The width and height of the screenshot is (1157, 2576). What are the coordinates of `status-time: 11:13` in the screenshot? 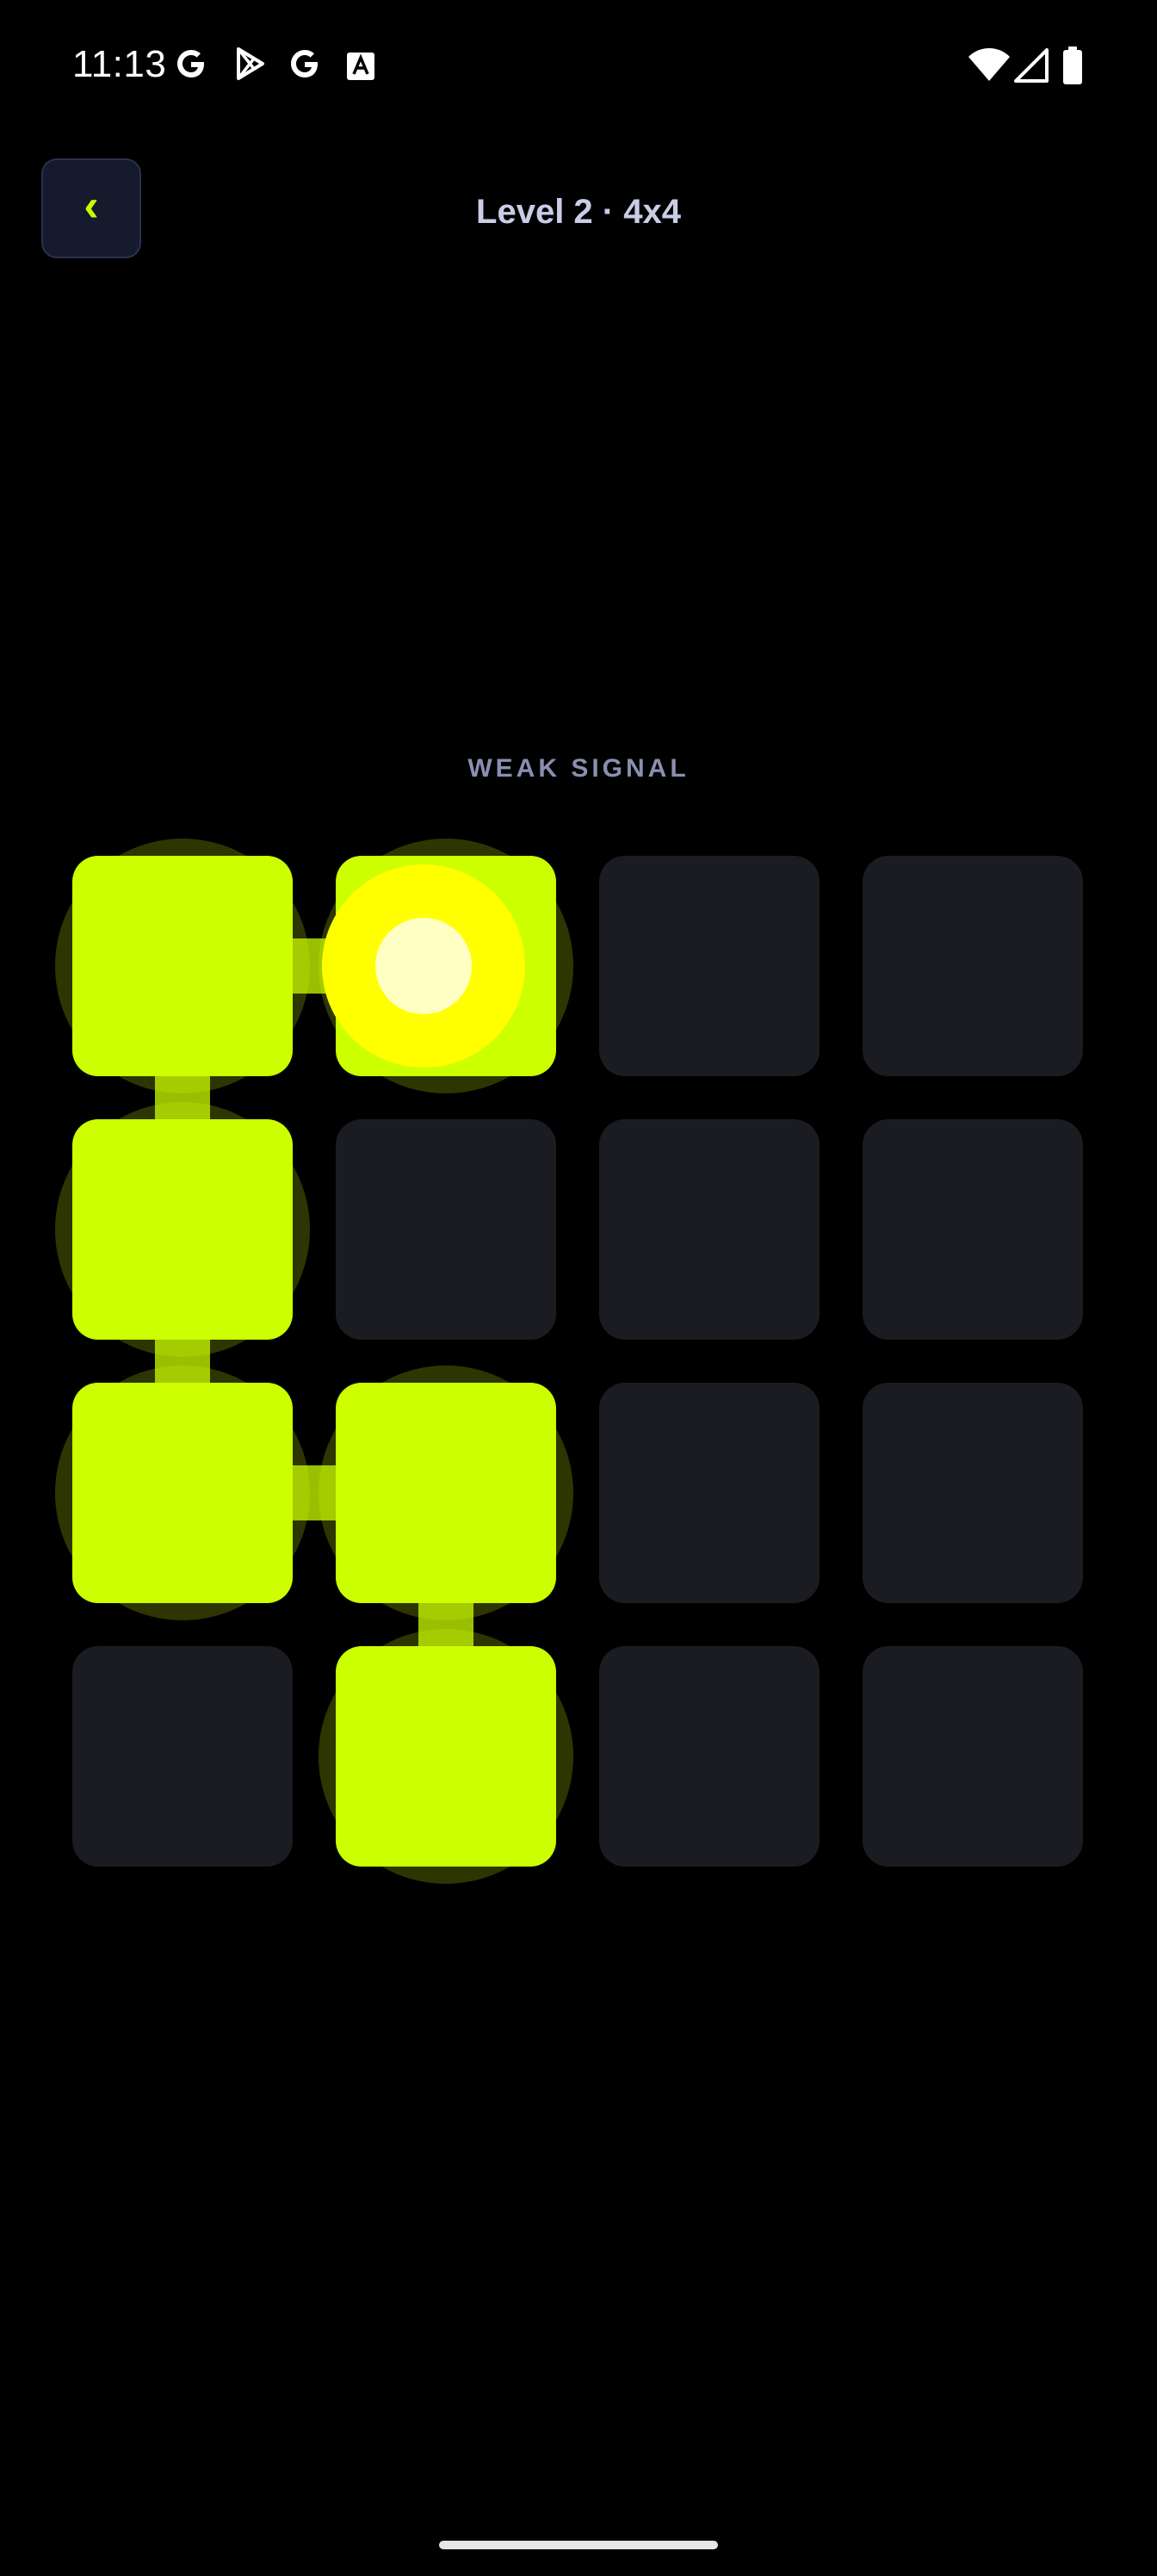 It's located at (119, 64).